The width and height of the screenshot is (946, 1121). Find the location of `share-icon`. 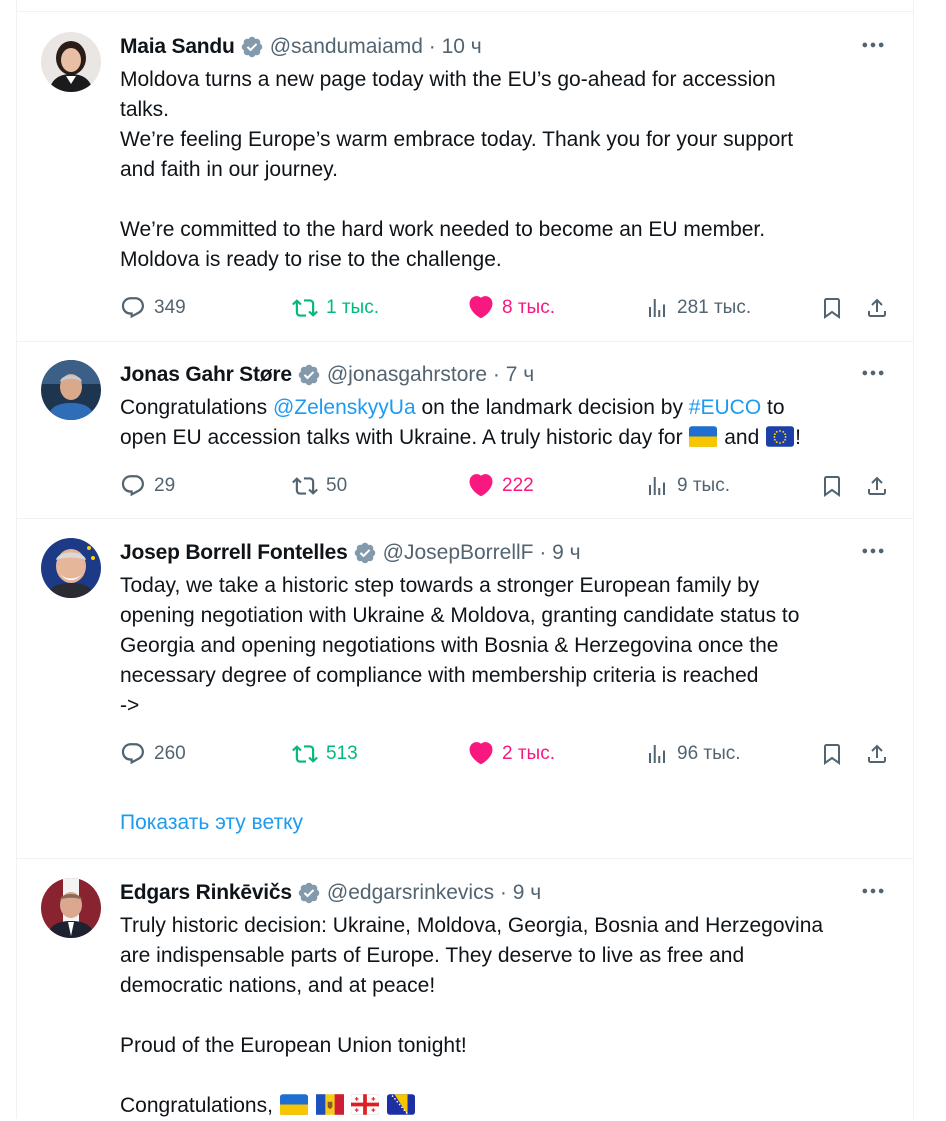

share-icon is located at coordinates (877, 486).